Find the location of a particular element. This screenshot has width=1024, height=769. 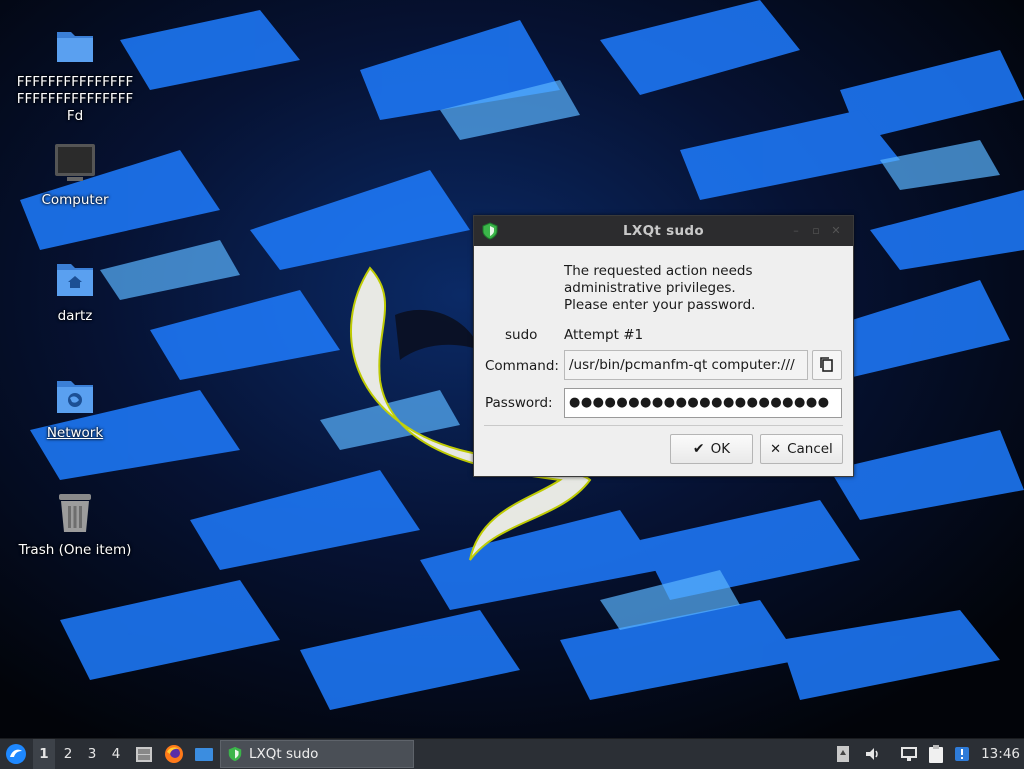

tray-expand-button is located at coordinates (843, 754).